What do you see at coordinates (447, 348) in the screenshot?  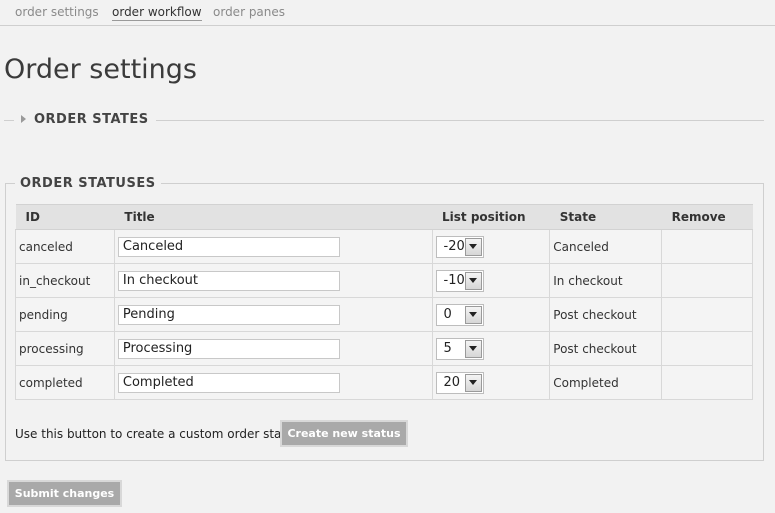 I see `list-position-value: 5` at bounding box center [447, 348].